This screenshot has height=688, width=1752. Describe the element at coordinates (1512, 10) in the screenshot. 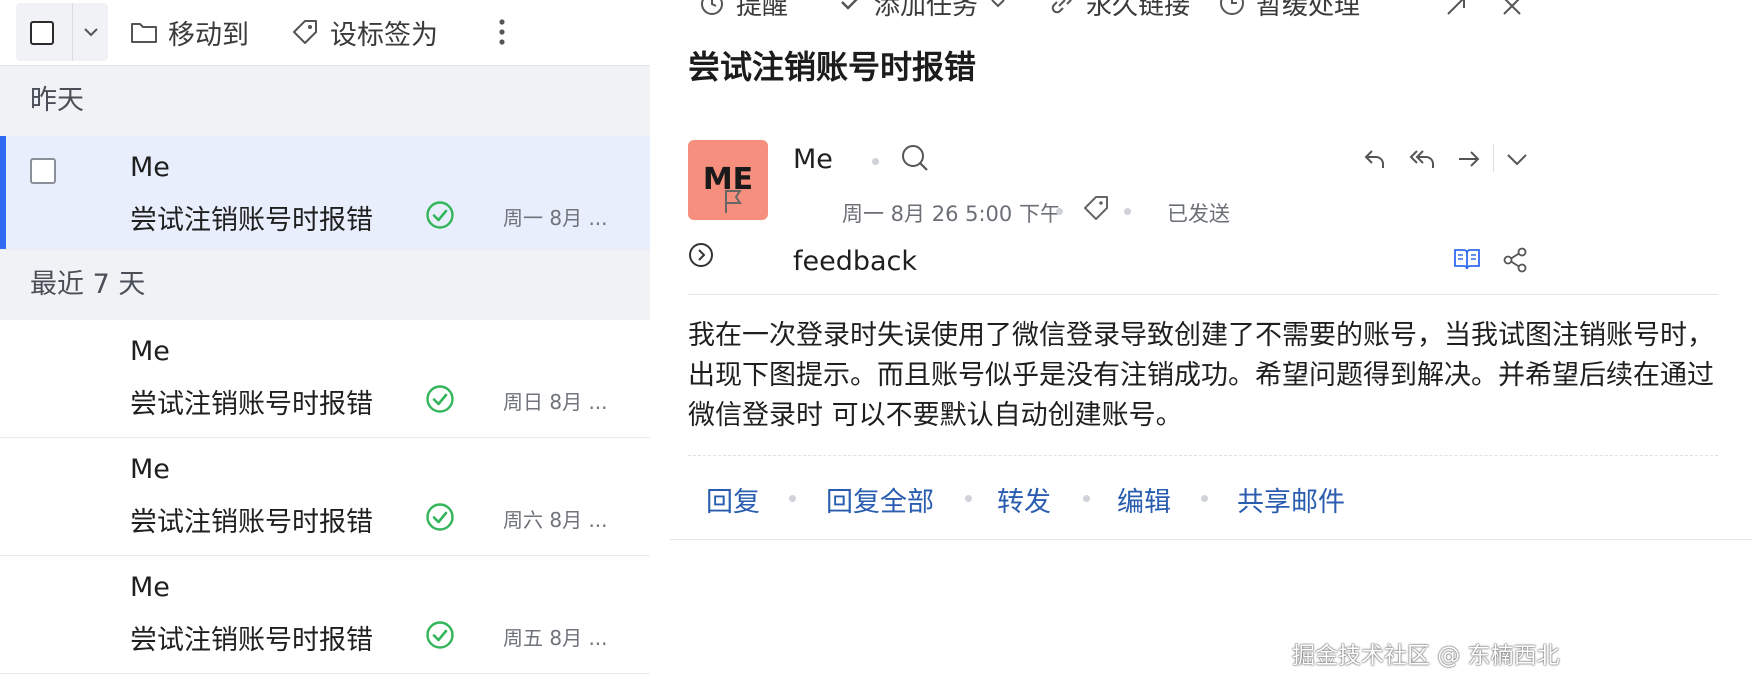

I see `close-icon` at that location.